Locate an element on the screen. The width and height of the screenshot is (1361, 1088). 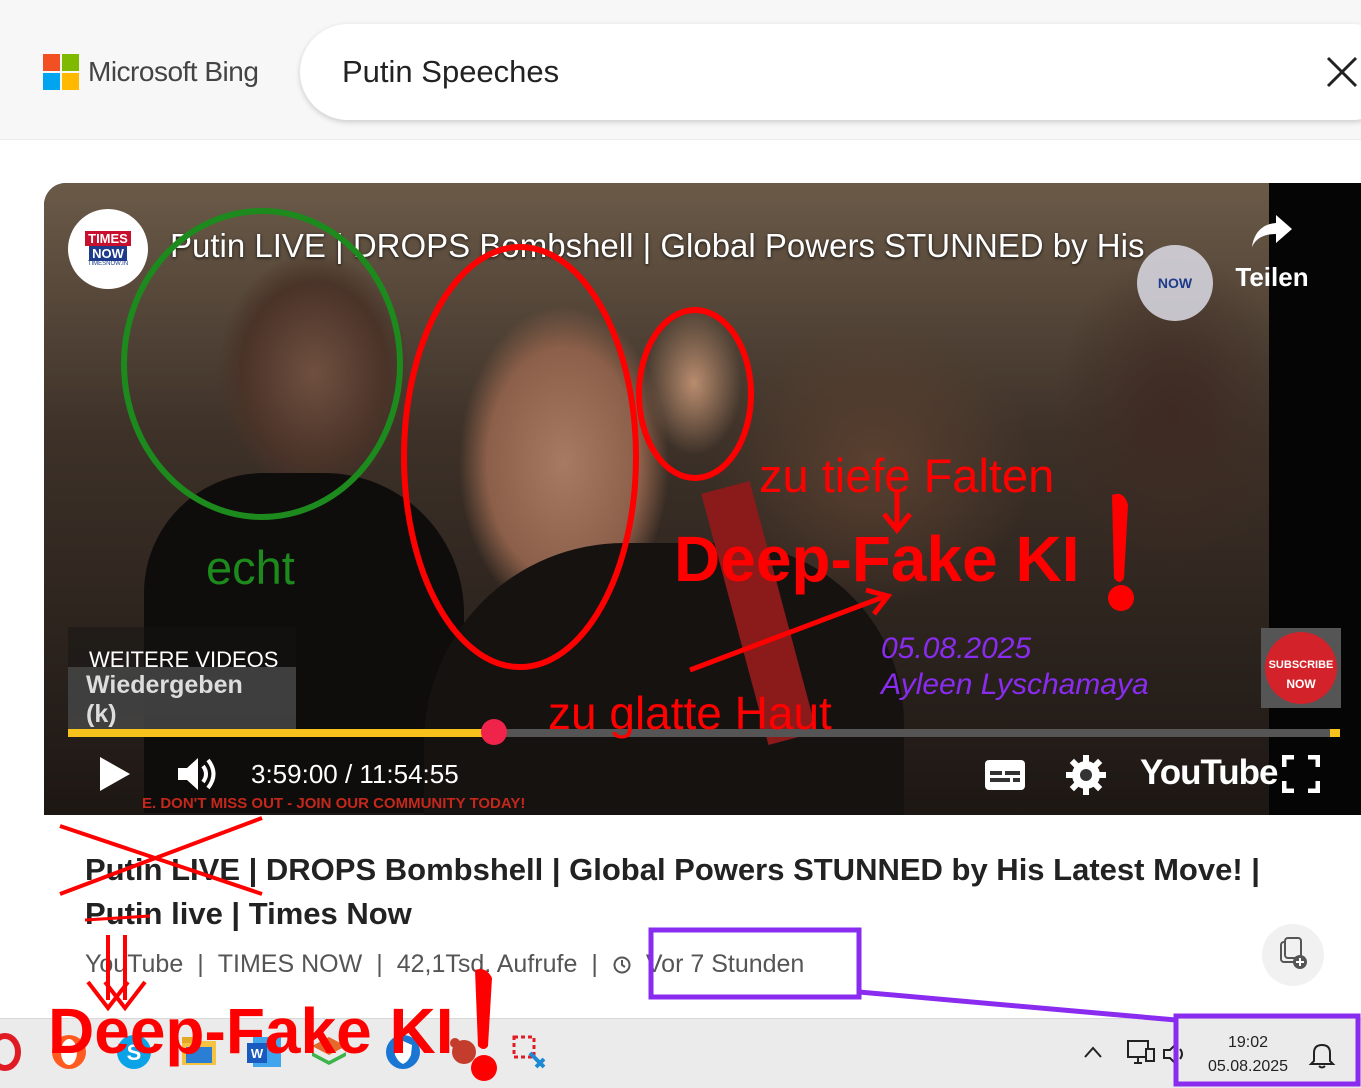
strike-line is located at coordinates (117, 918).